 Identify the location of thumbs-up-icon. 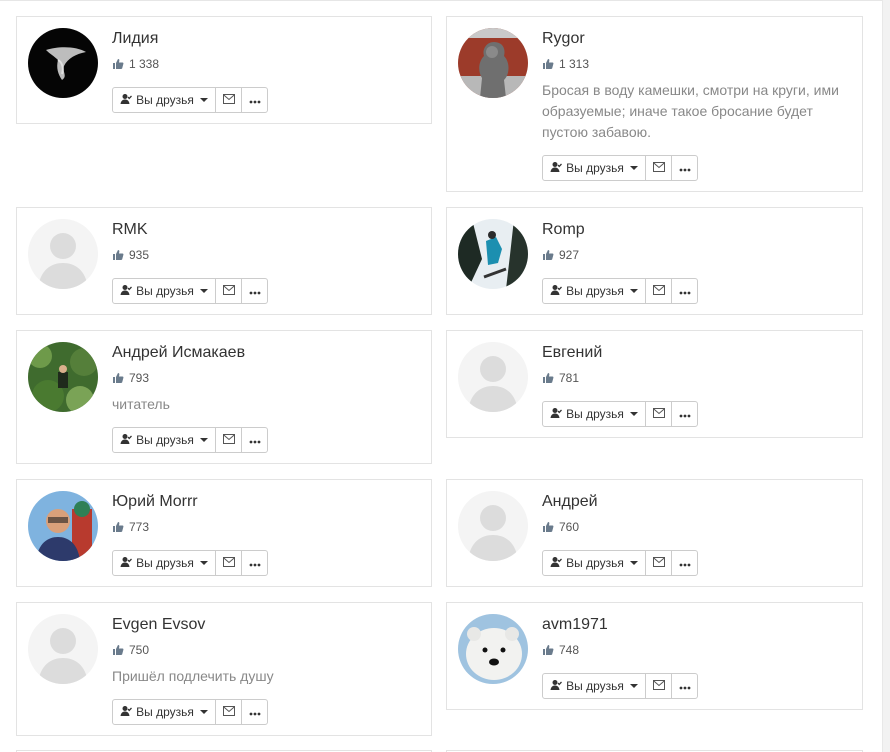
(118, 255).